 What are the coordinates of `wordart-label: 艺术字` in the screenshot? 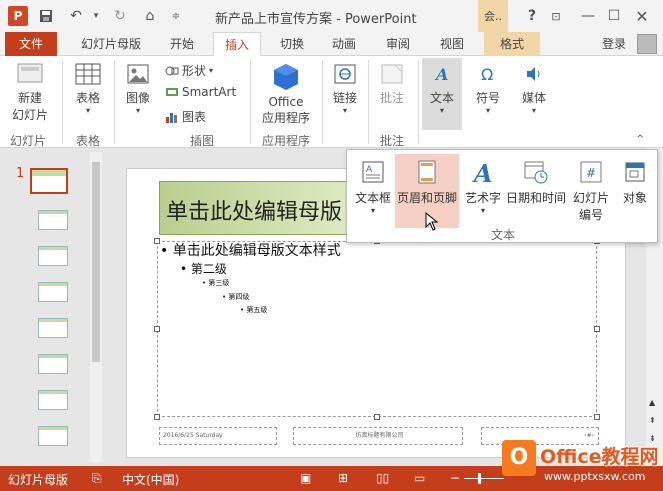 It's located at (482, 198).